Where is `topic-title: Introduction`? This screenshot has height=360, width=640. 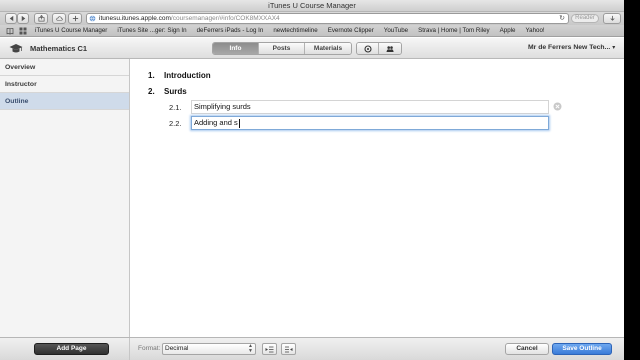 topic-title: Introduction is located at coordinates (187, 75).